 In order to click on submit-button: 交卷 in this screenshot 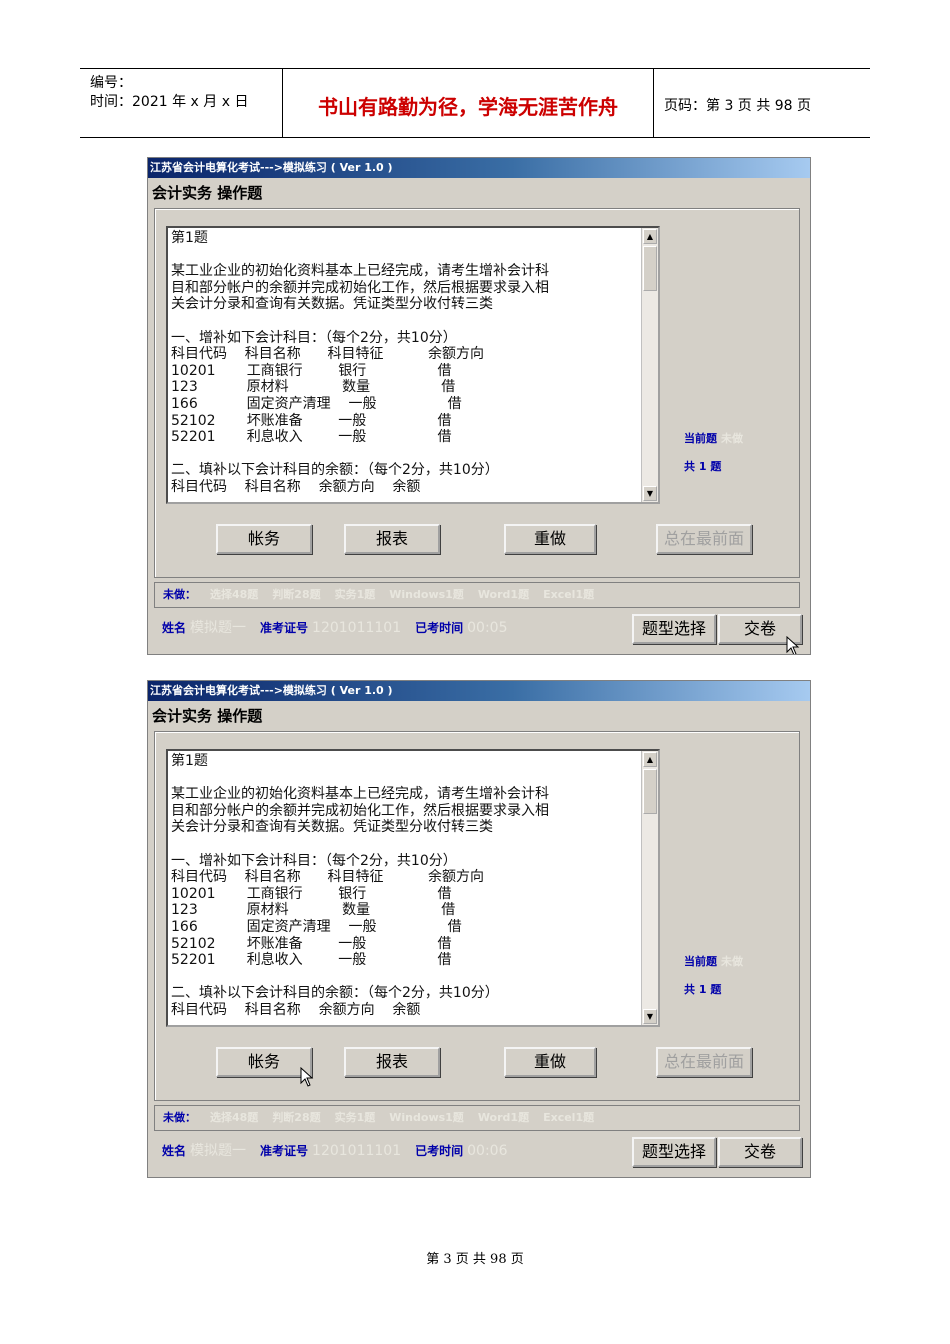, I will do `click(760, 1152)`.